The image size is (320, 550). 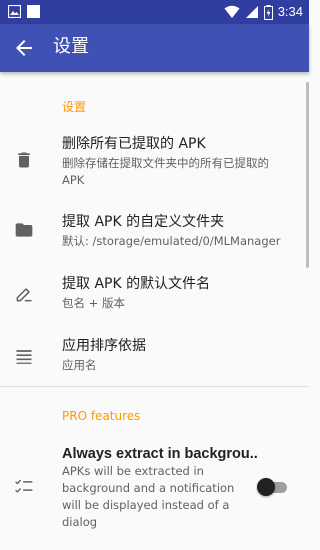 What do you see at coordinates (134, 144) in the screenshot?
I see `setting-title: 删除所有已提取的 APK` at bounding box center [134, 144].